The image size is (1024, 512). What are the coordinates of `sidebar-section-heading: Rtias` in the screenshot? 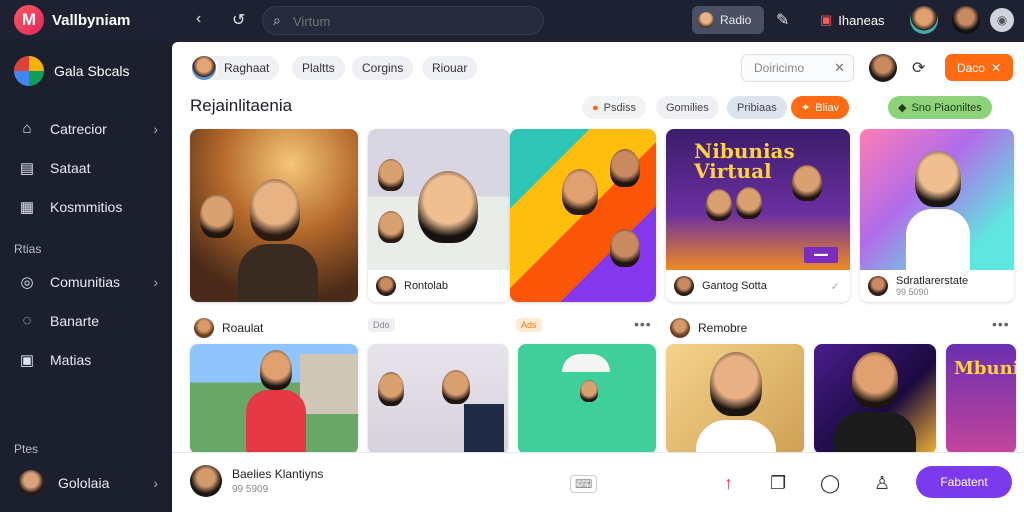 It's located at (28, 249).